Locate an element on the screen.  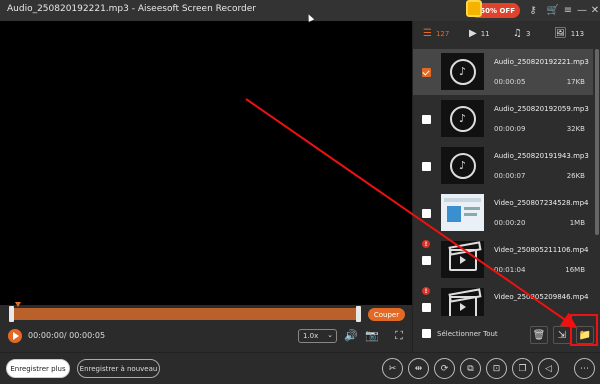
file-duration: 00:00:05 is located at coordinates (510, 82).